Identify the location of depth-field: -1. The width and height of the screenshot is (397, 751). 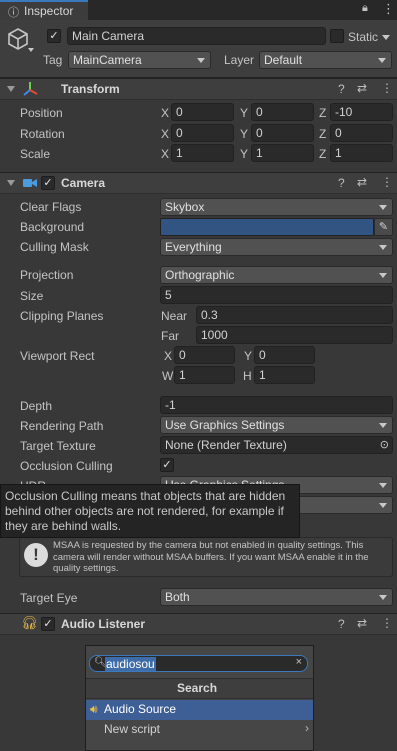
(276, 405).